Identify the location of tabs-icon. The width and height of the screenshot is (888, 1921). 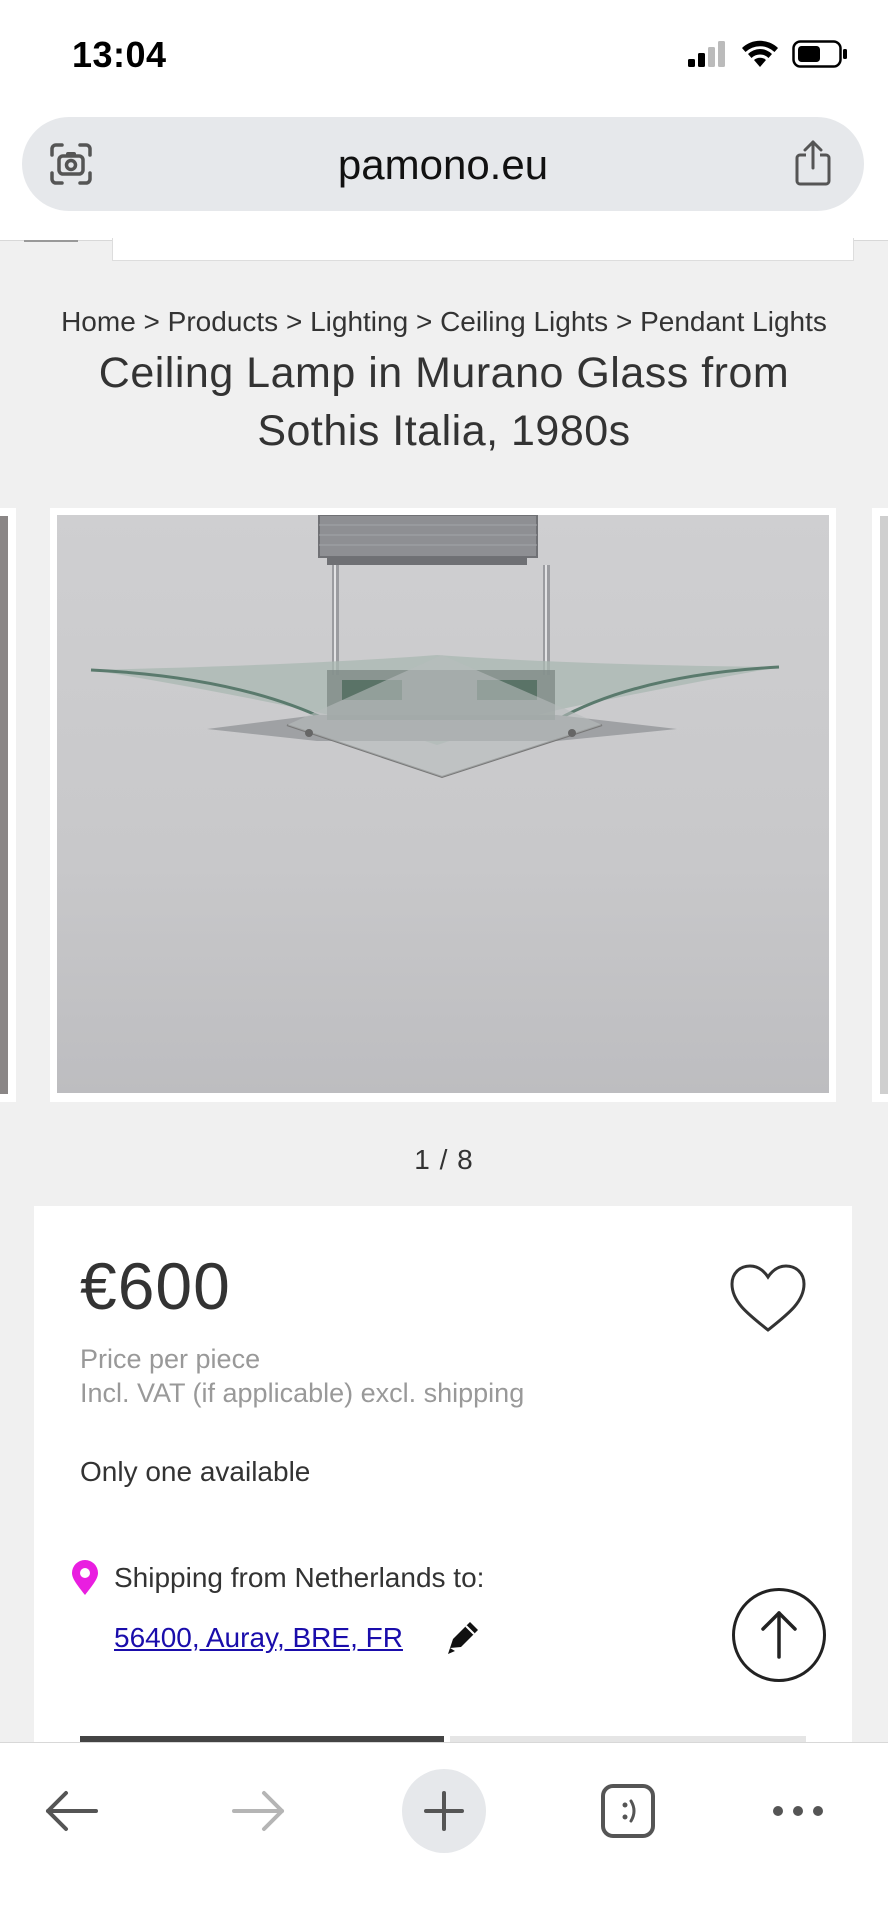
(628, 1811).